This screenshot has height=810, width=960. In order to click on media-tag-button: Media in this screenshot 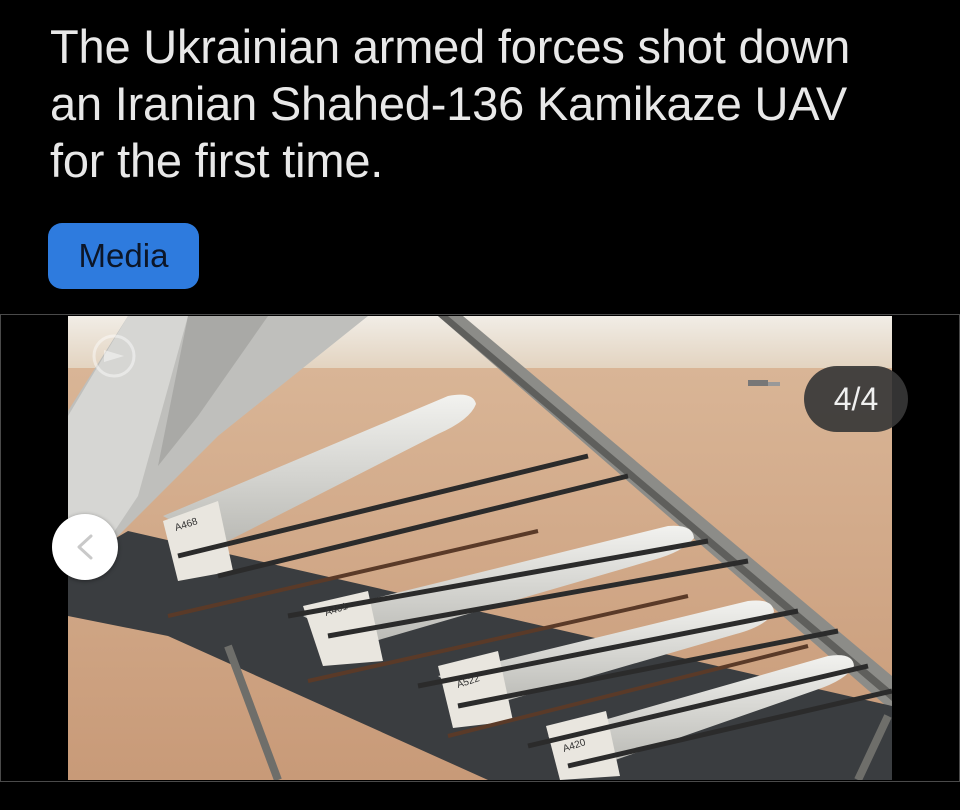, I will do `click(123, 256)`.